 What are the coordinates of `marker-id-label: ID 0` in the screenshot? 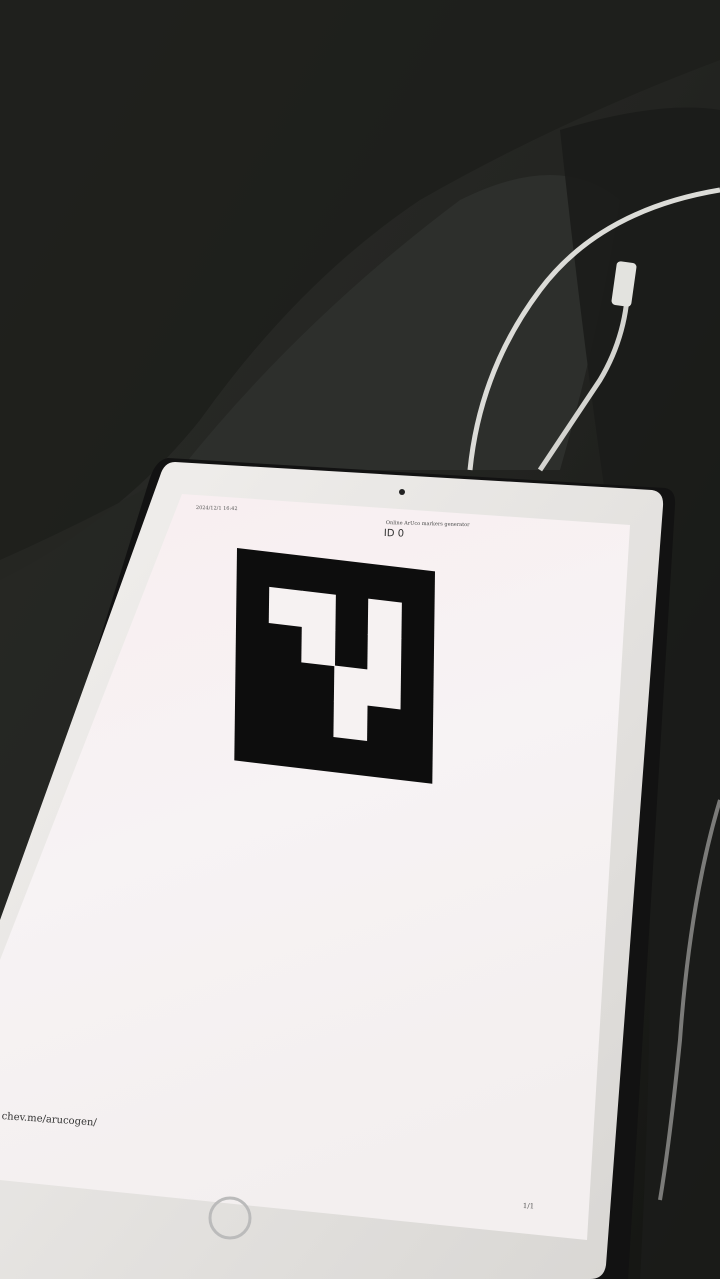 It's located at (394, 534).